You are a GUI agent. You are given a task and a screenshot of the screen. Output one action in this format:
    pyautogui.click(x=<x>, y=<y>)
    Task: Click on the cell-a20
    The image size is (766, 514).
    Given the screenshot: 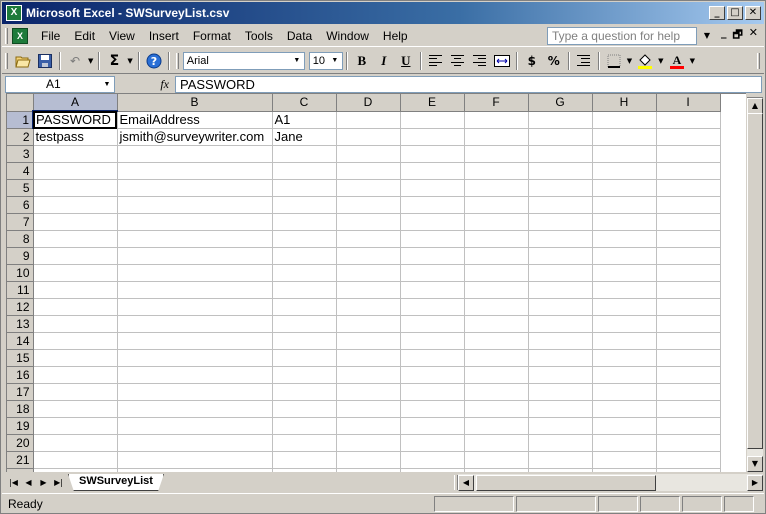 What is the action you would take?
    pyautogui.click(x=75, y=443)
    